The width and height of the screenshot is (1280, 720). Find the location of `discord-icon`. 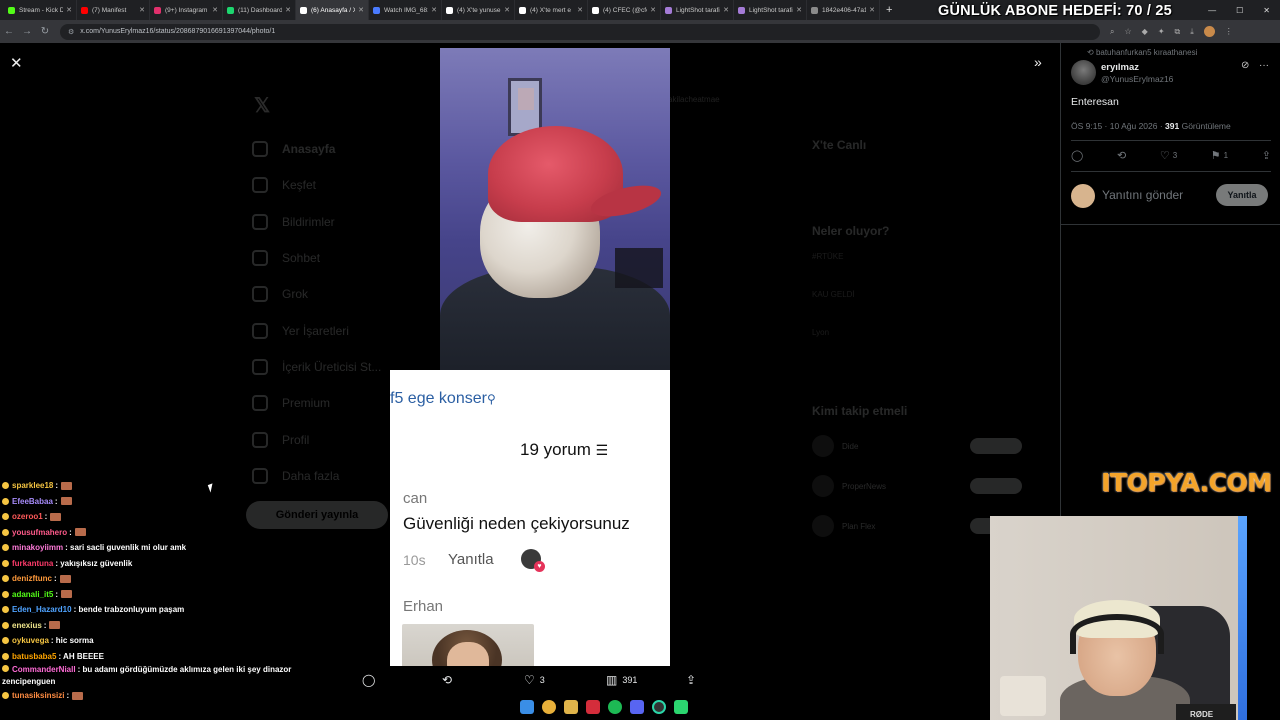

discord-icon is located at coordinates (637, 707).